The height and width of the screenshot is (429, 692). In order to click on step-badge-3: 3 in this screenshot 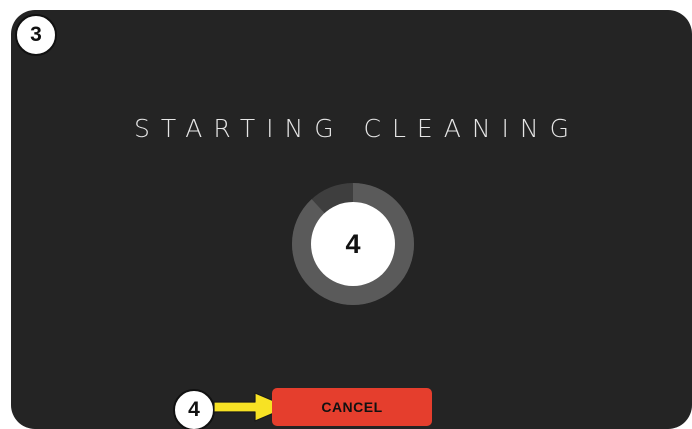, I will do `click(36, 35)`.